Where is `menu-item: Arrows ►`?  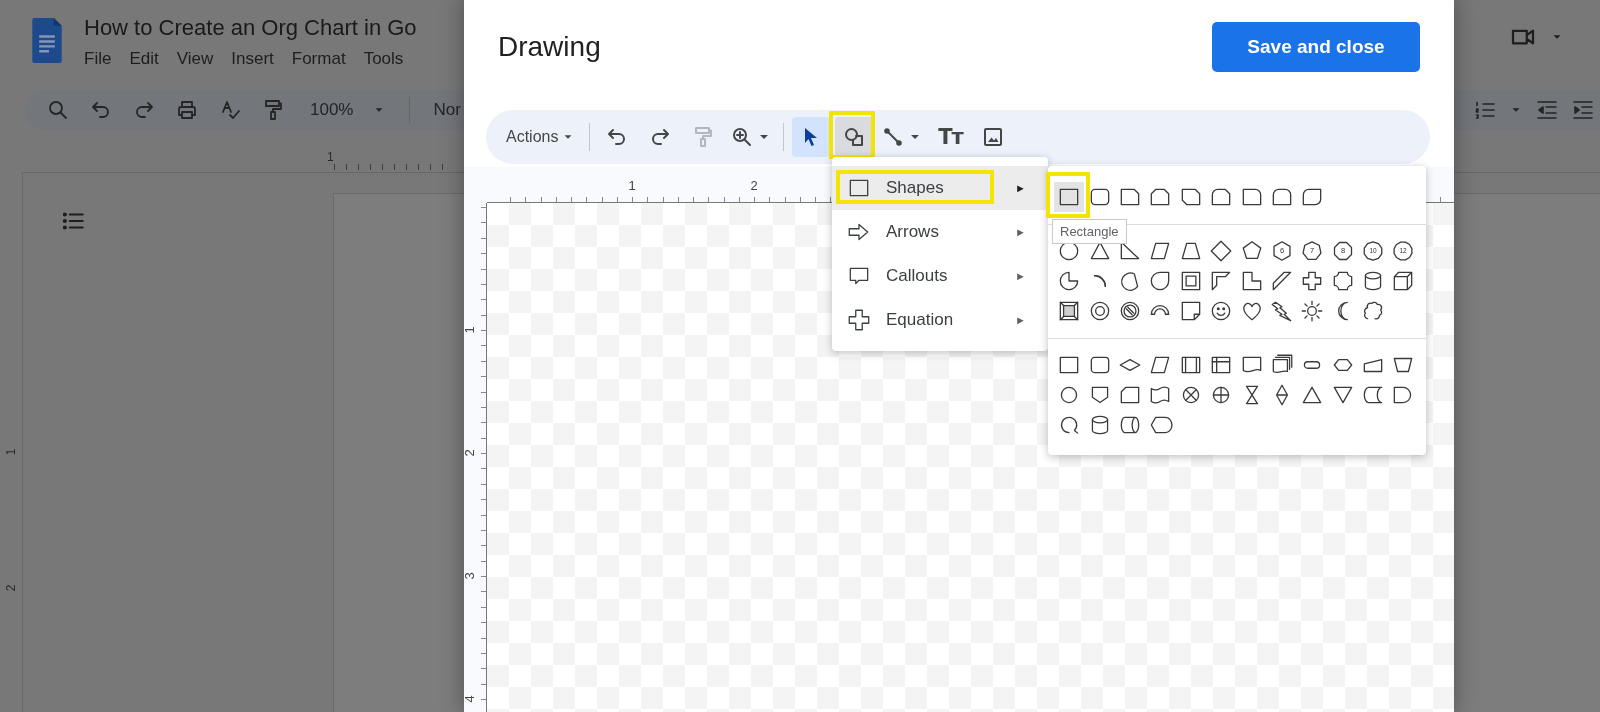 menu-item: Arrows ► is located at coordinates (940, 232).